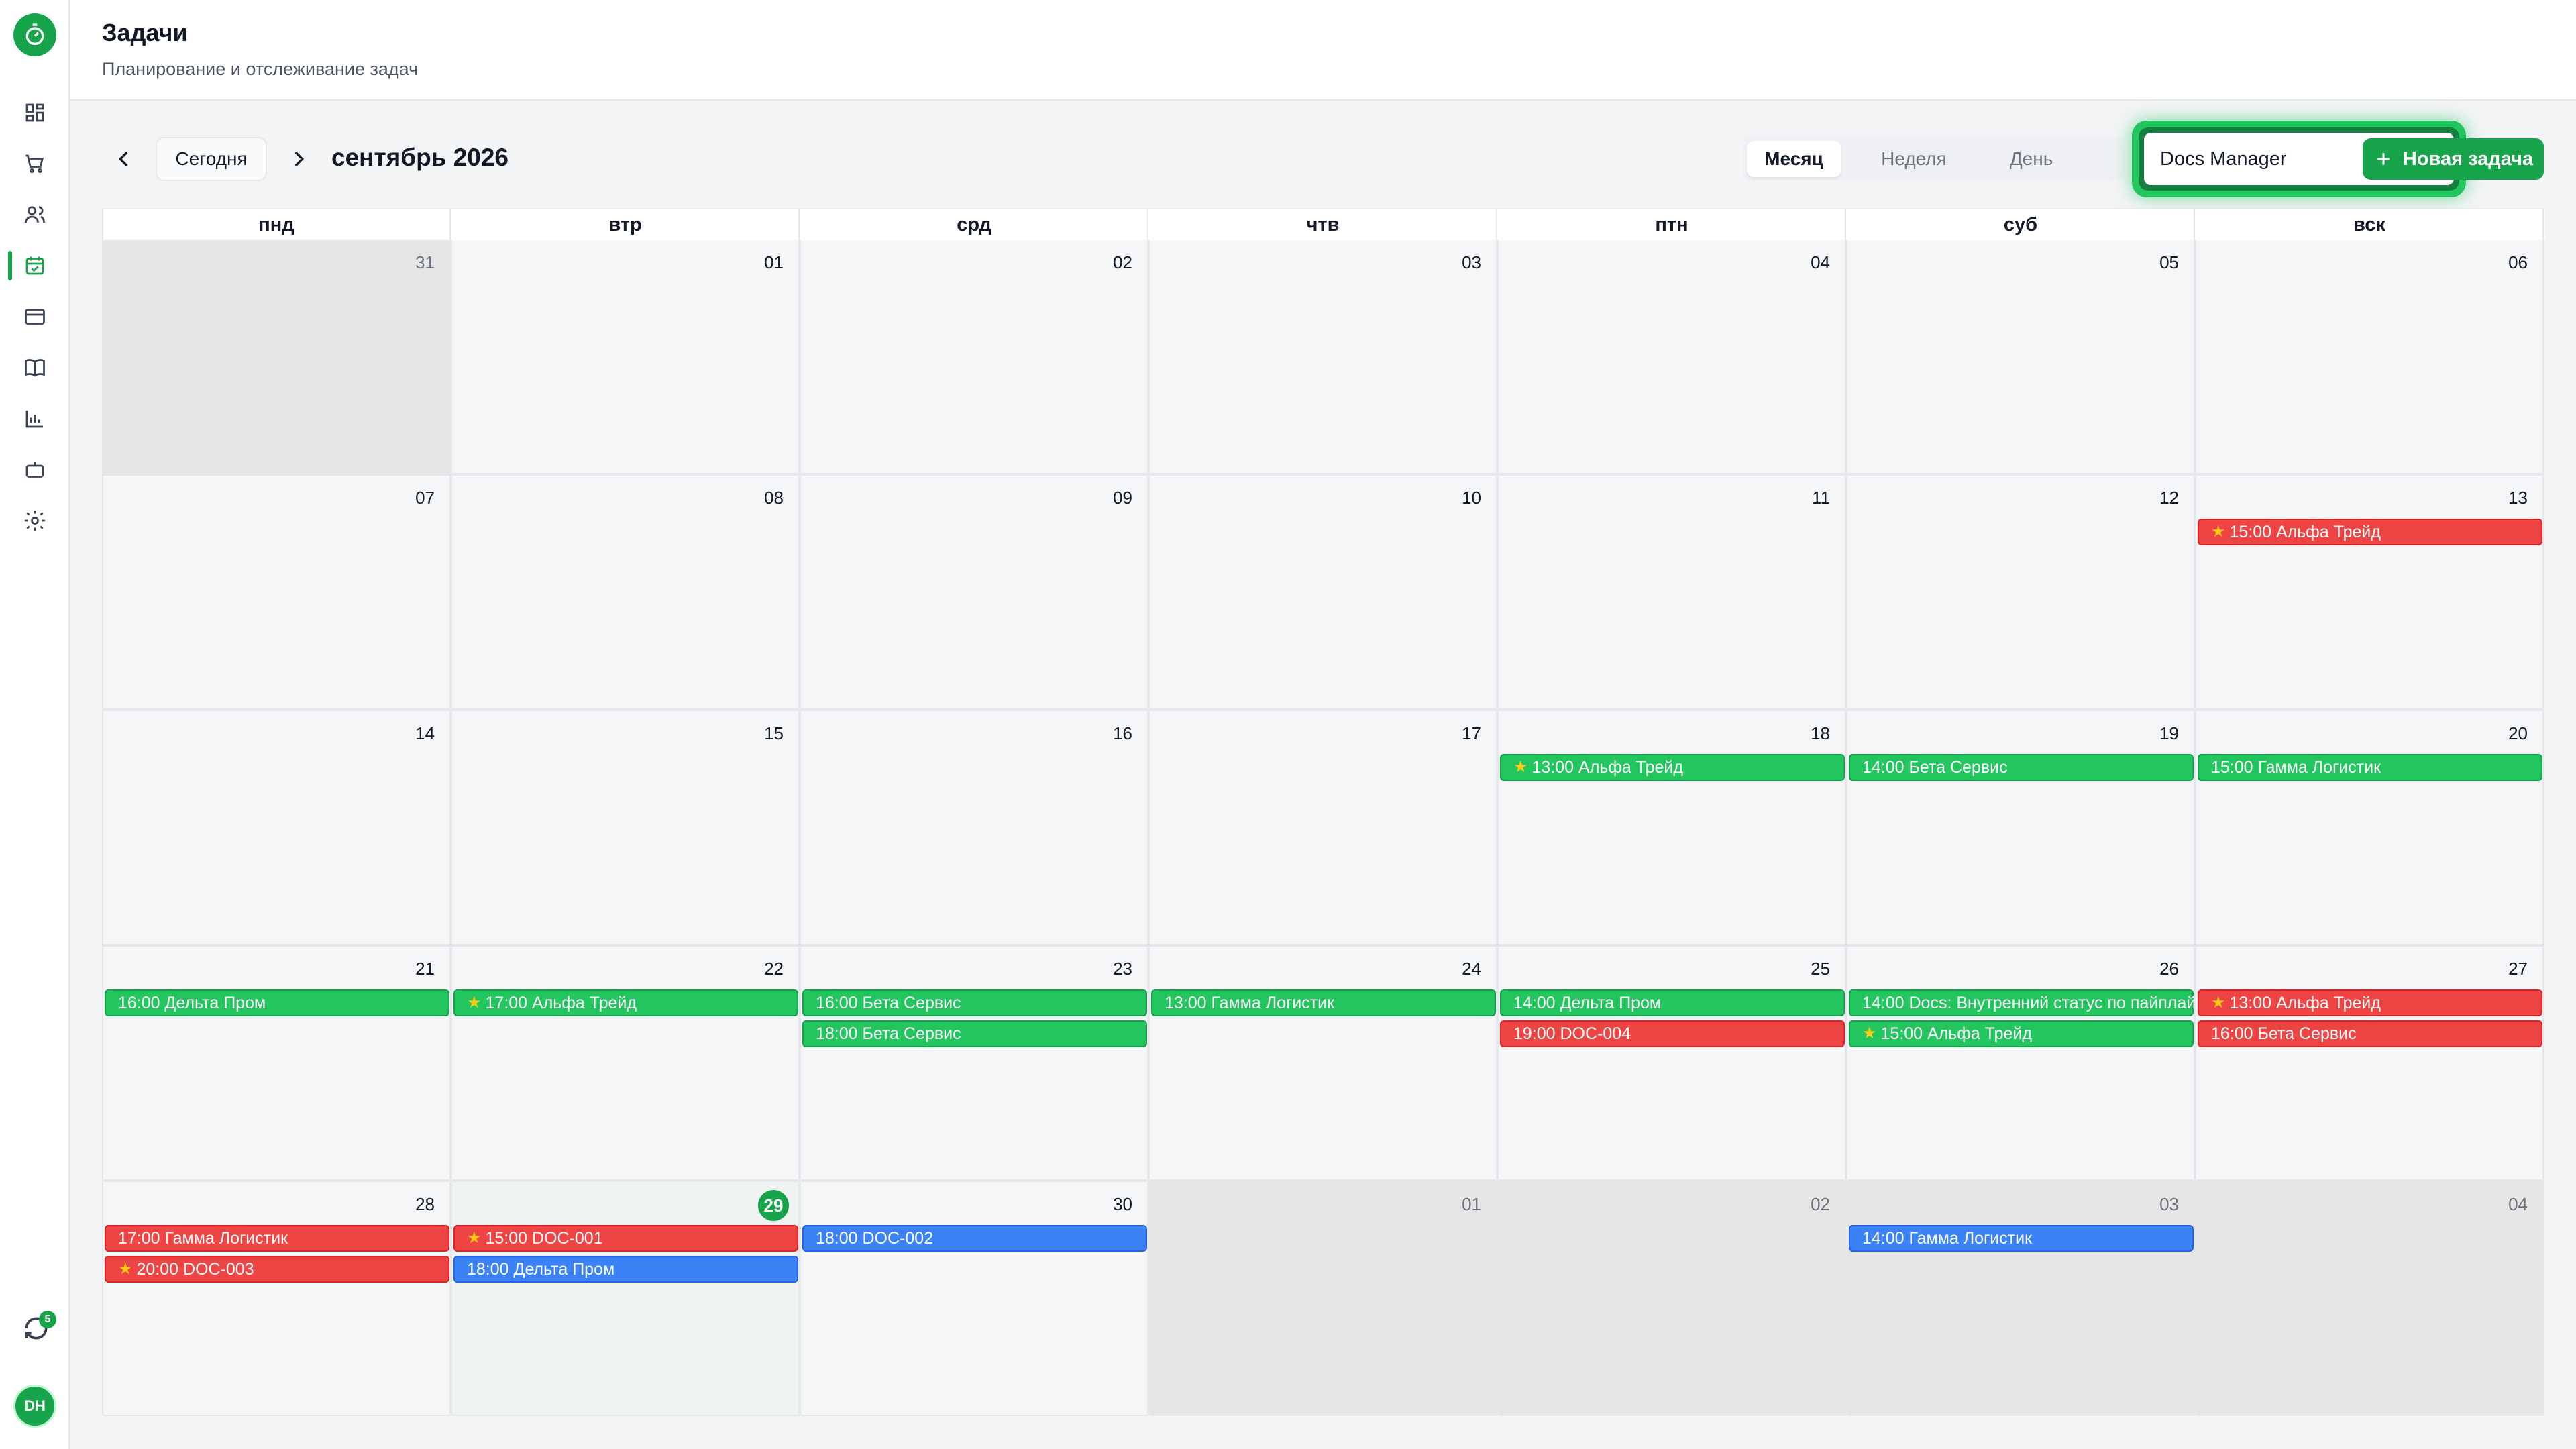 The image size is (2576, 1449). What do you see at coordinates (2284, 1033) in the screenshot?
I see `event-label: 16:00 Бета Сервис` at bounding box center [2284, 1033].